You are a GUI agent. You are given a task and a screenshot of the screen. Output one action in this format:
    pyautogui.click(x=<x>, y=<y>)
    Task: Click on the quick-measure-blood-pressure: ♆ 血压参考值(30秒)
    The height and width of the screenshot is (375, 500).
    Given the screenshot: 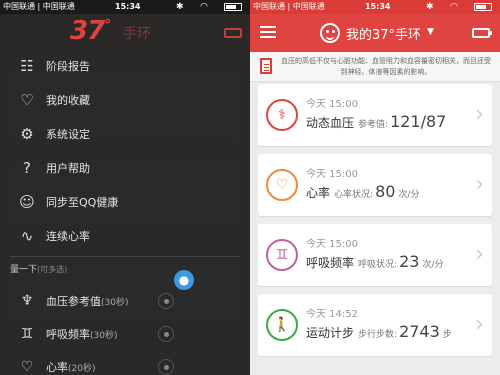 What is the action you would take?
    pyautogui.click(x=125, y=300)
    